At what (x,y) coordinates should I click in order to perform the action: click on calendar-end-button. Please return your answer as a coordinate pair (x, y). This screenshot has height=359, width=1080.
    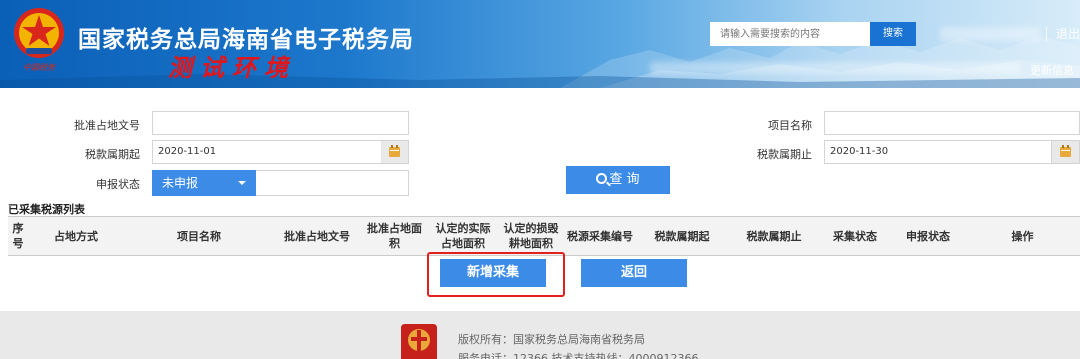
    Looking at the image, I should click on (1066, 152).